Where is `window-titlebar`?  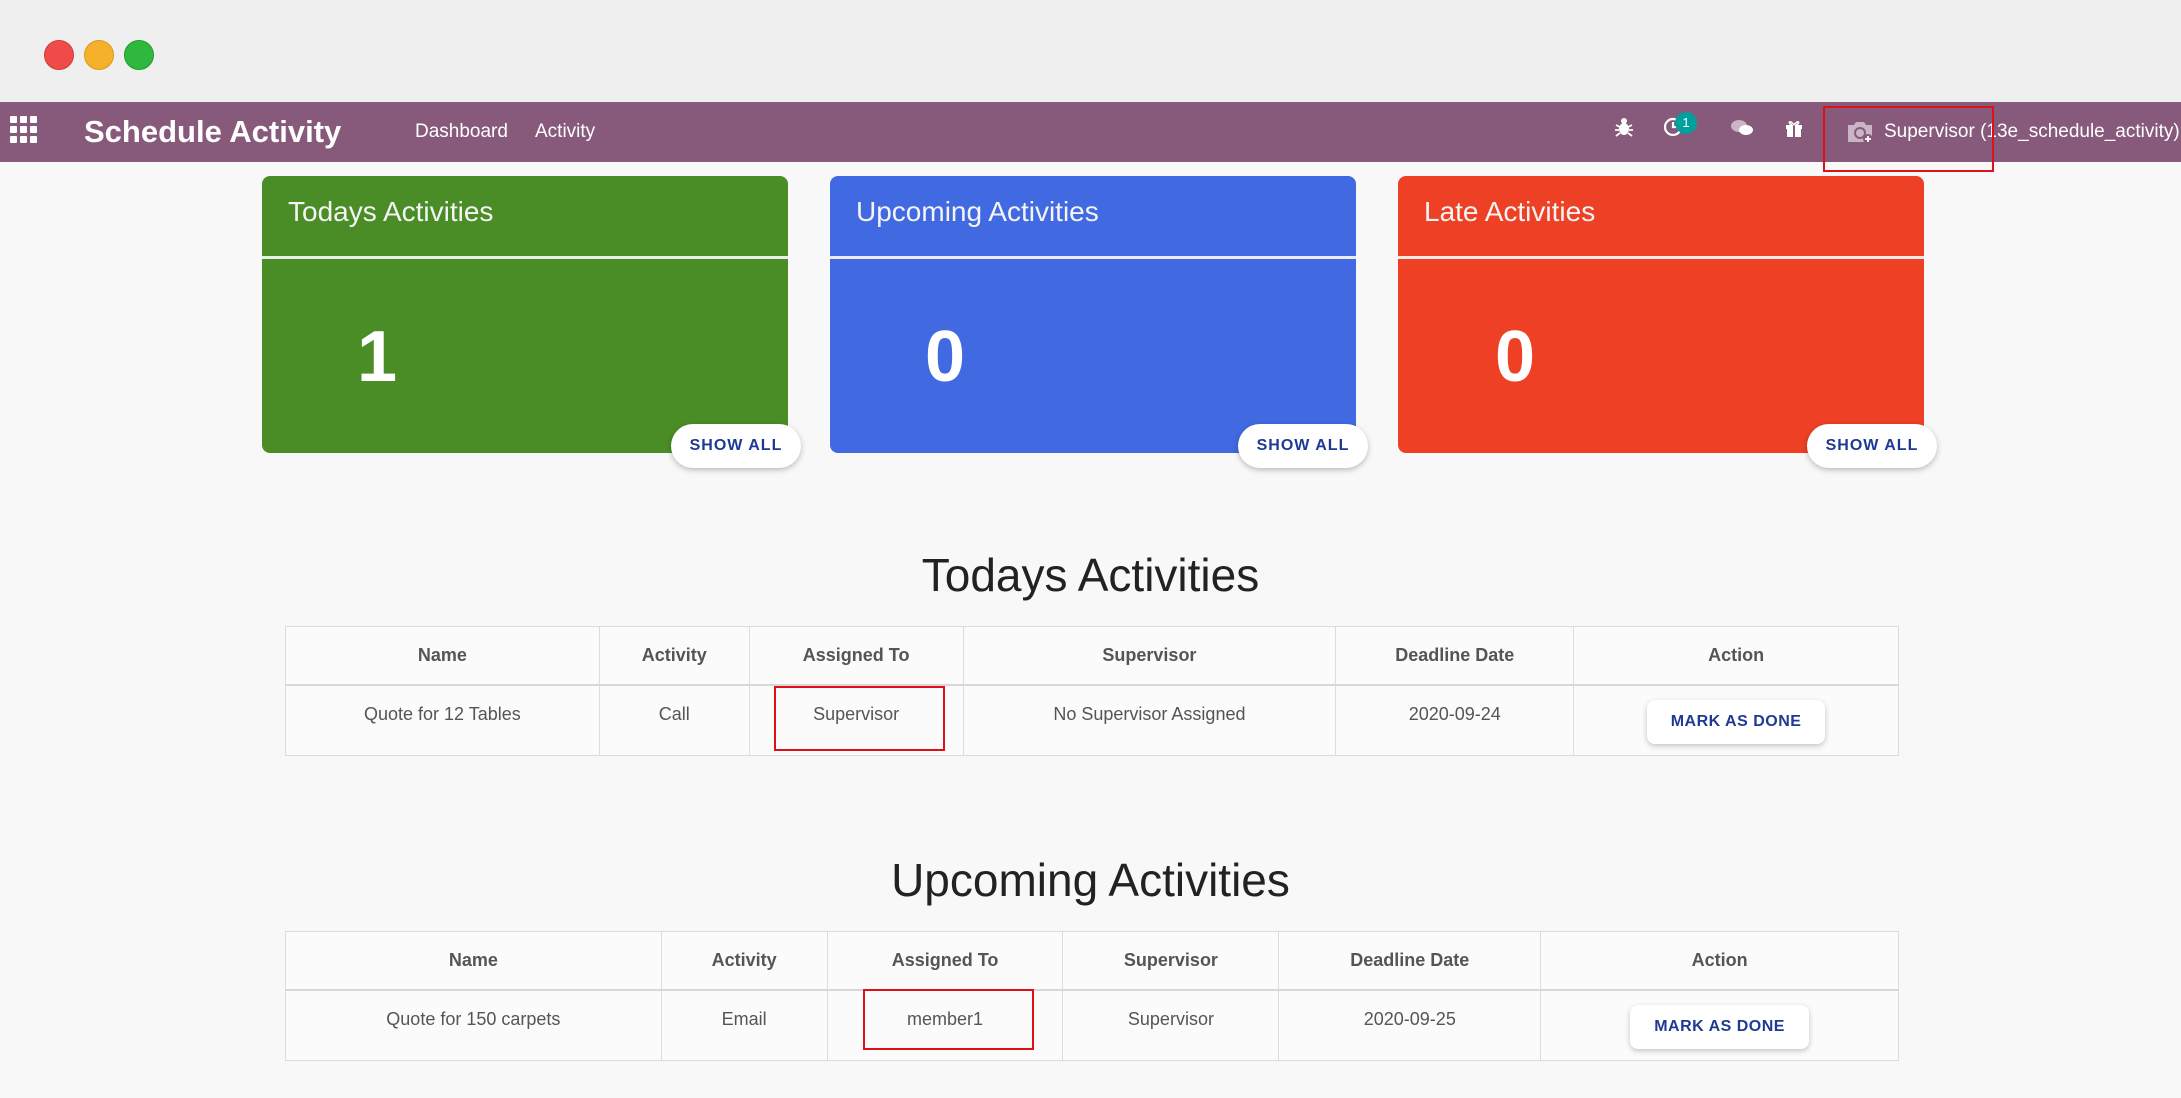 window-titlebar is located at coordinates (1090, 51).